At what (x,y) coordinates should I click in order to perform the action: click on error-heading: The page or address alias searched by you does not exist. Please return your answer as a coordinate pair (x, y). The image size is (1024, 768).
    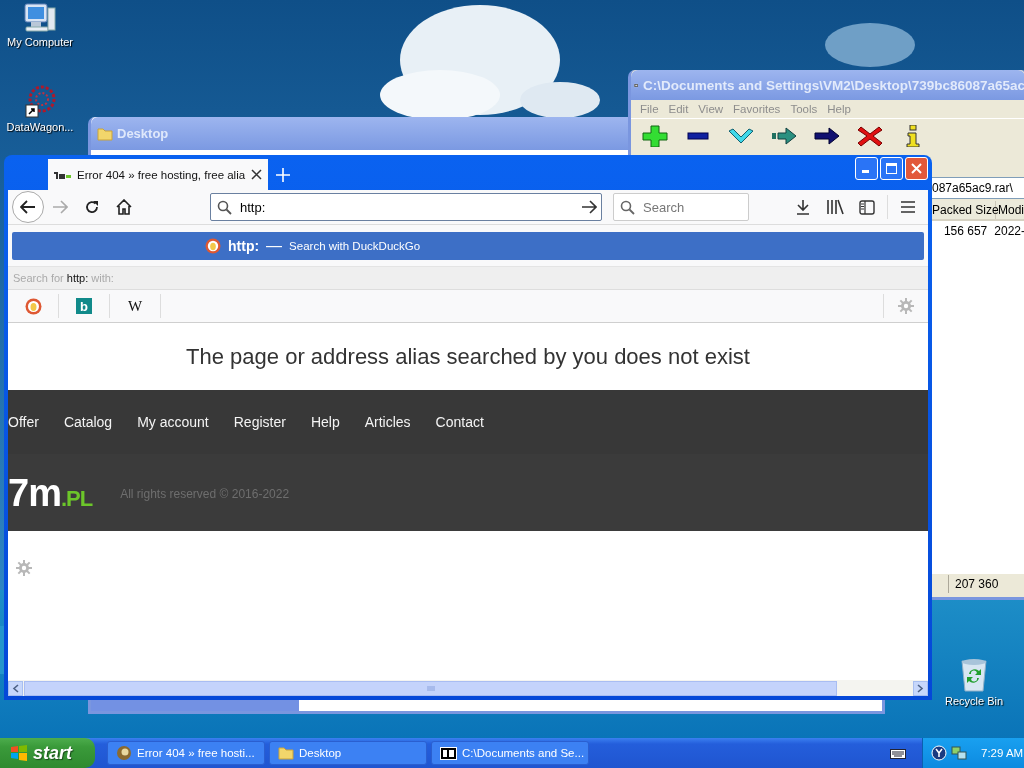
    Looking at the image, I should click on (468, 356).